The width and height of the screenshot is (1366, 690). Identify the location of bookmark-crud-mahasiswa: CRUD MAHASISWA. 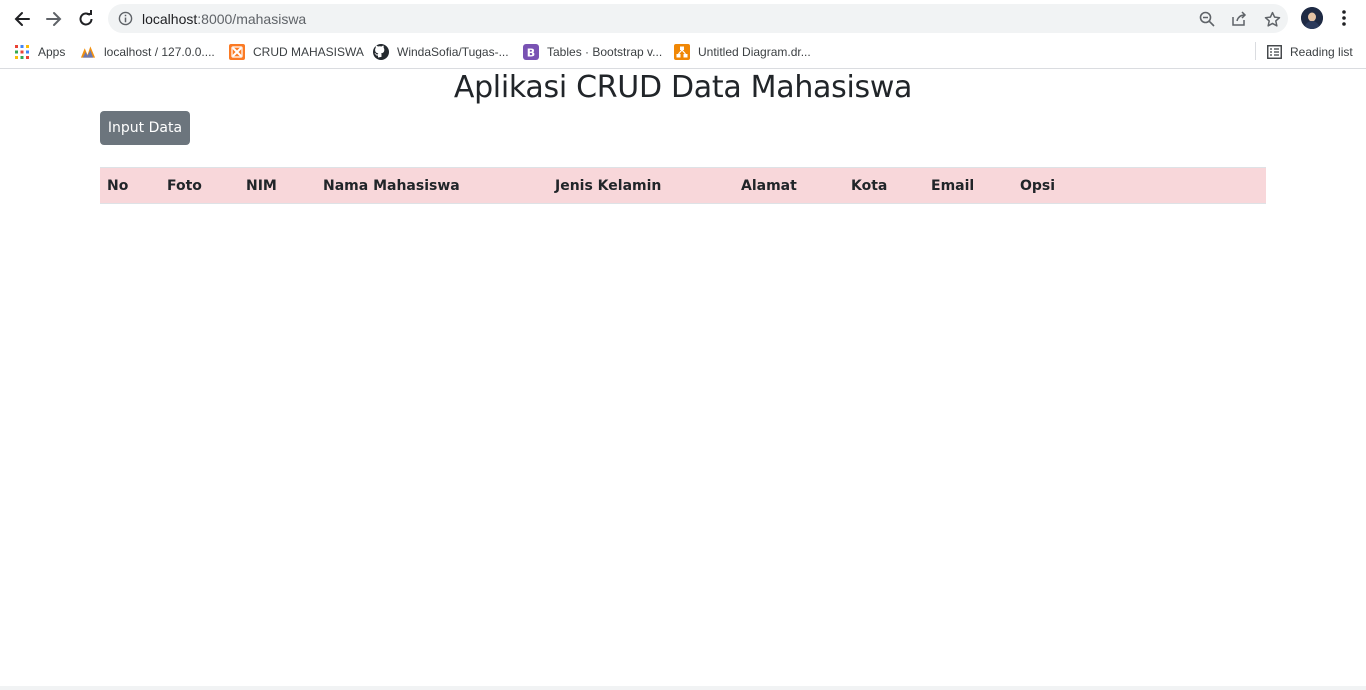
(296, 52).